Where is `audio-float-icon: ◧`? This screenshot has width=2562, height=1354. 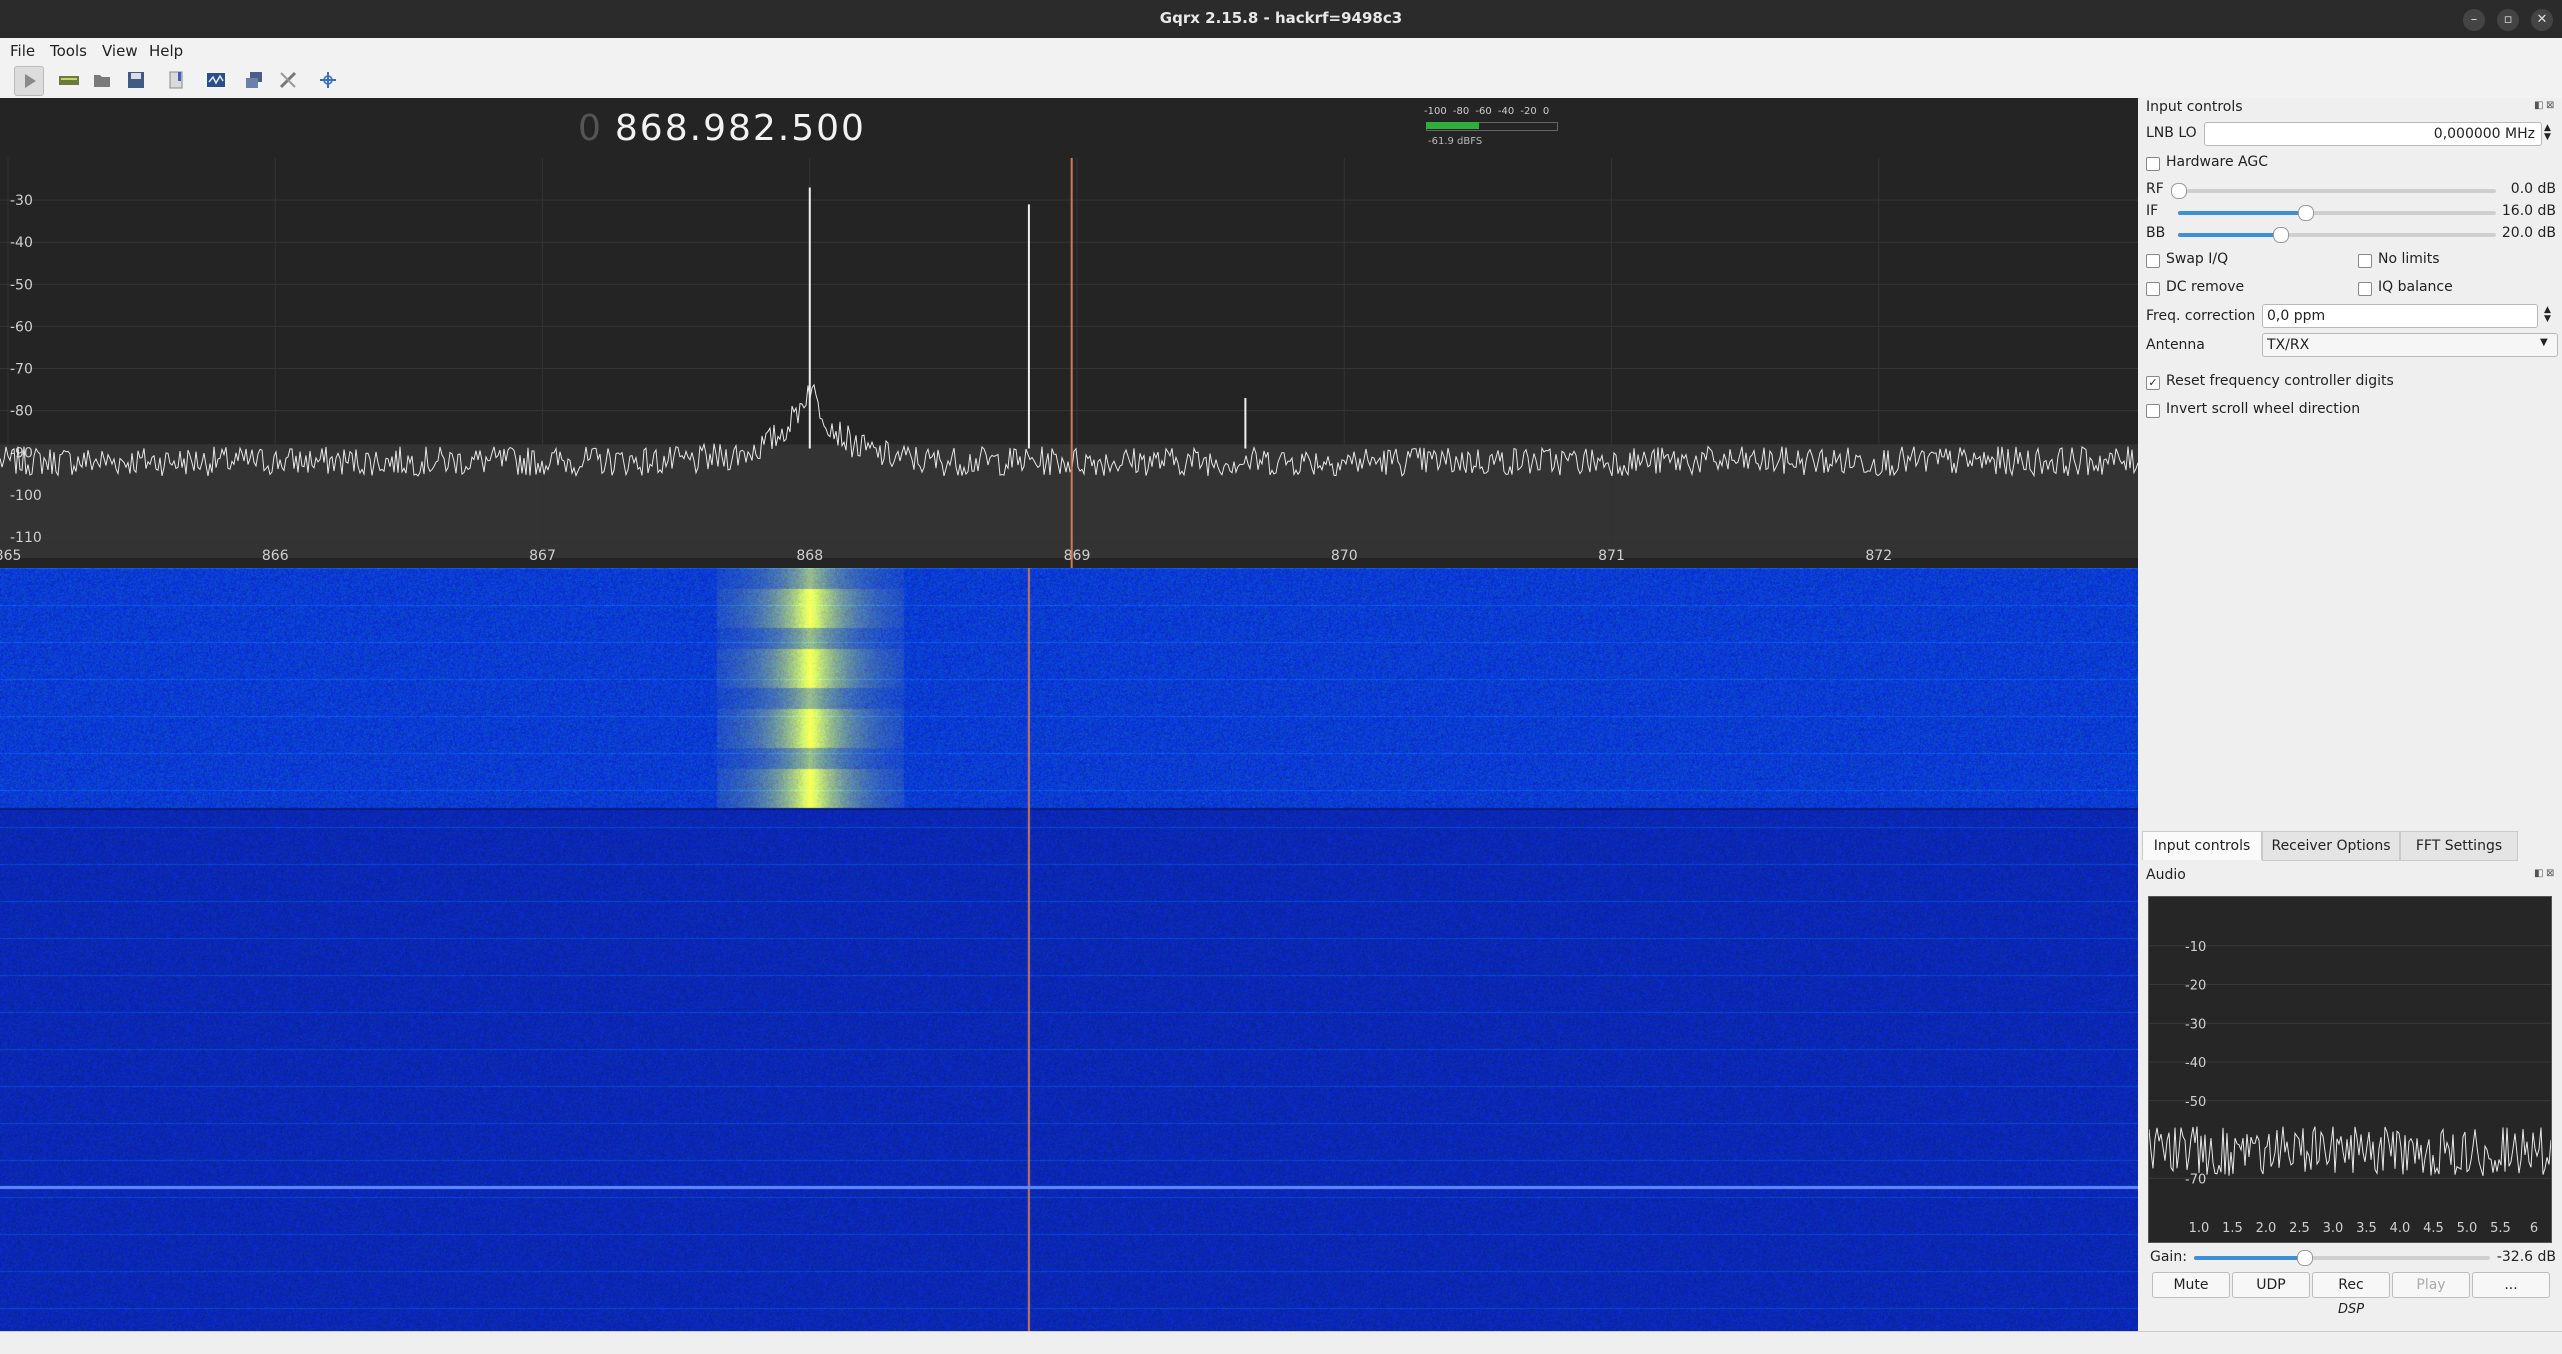 audio-float-icon: ◧ is located at coordinates (2538, 873).